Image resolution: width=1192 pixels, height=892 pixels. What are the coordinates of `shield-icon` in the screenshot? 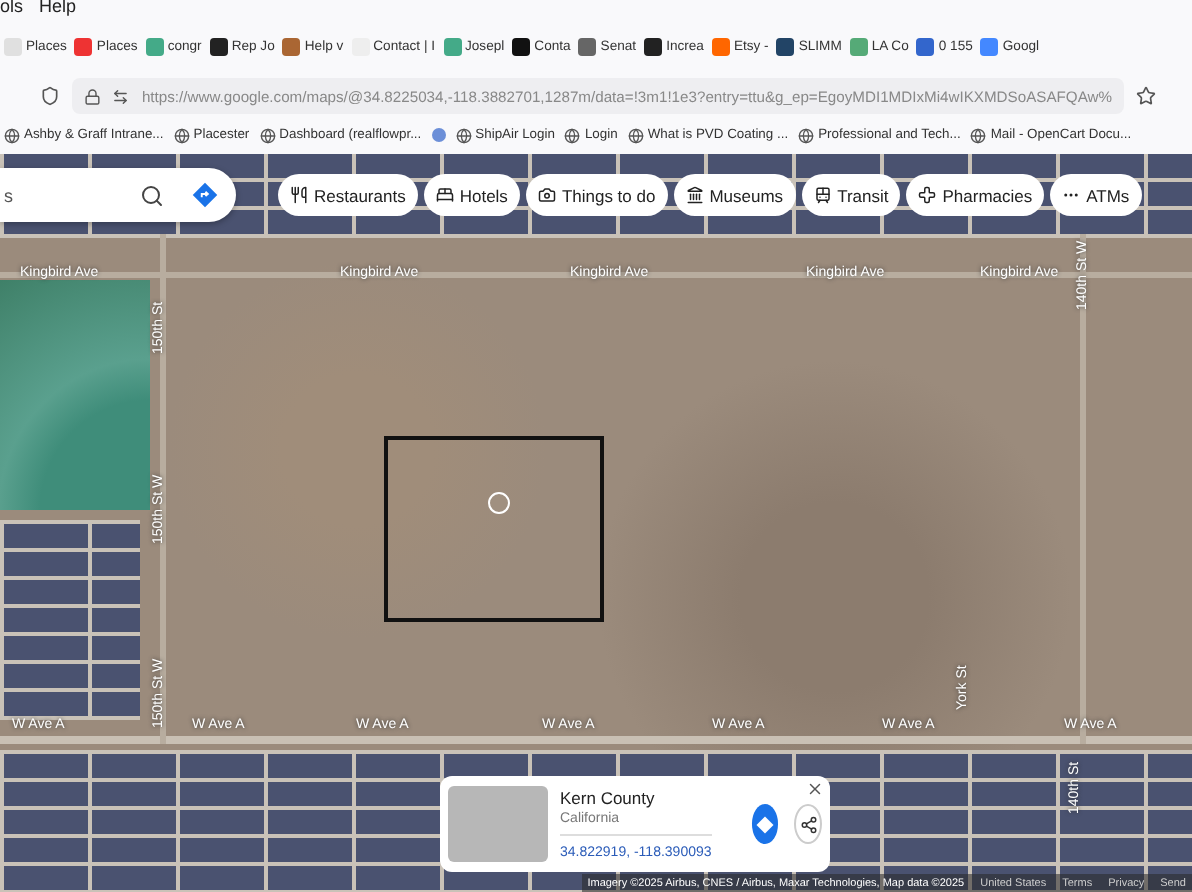 It's located at (50, 96).